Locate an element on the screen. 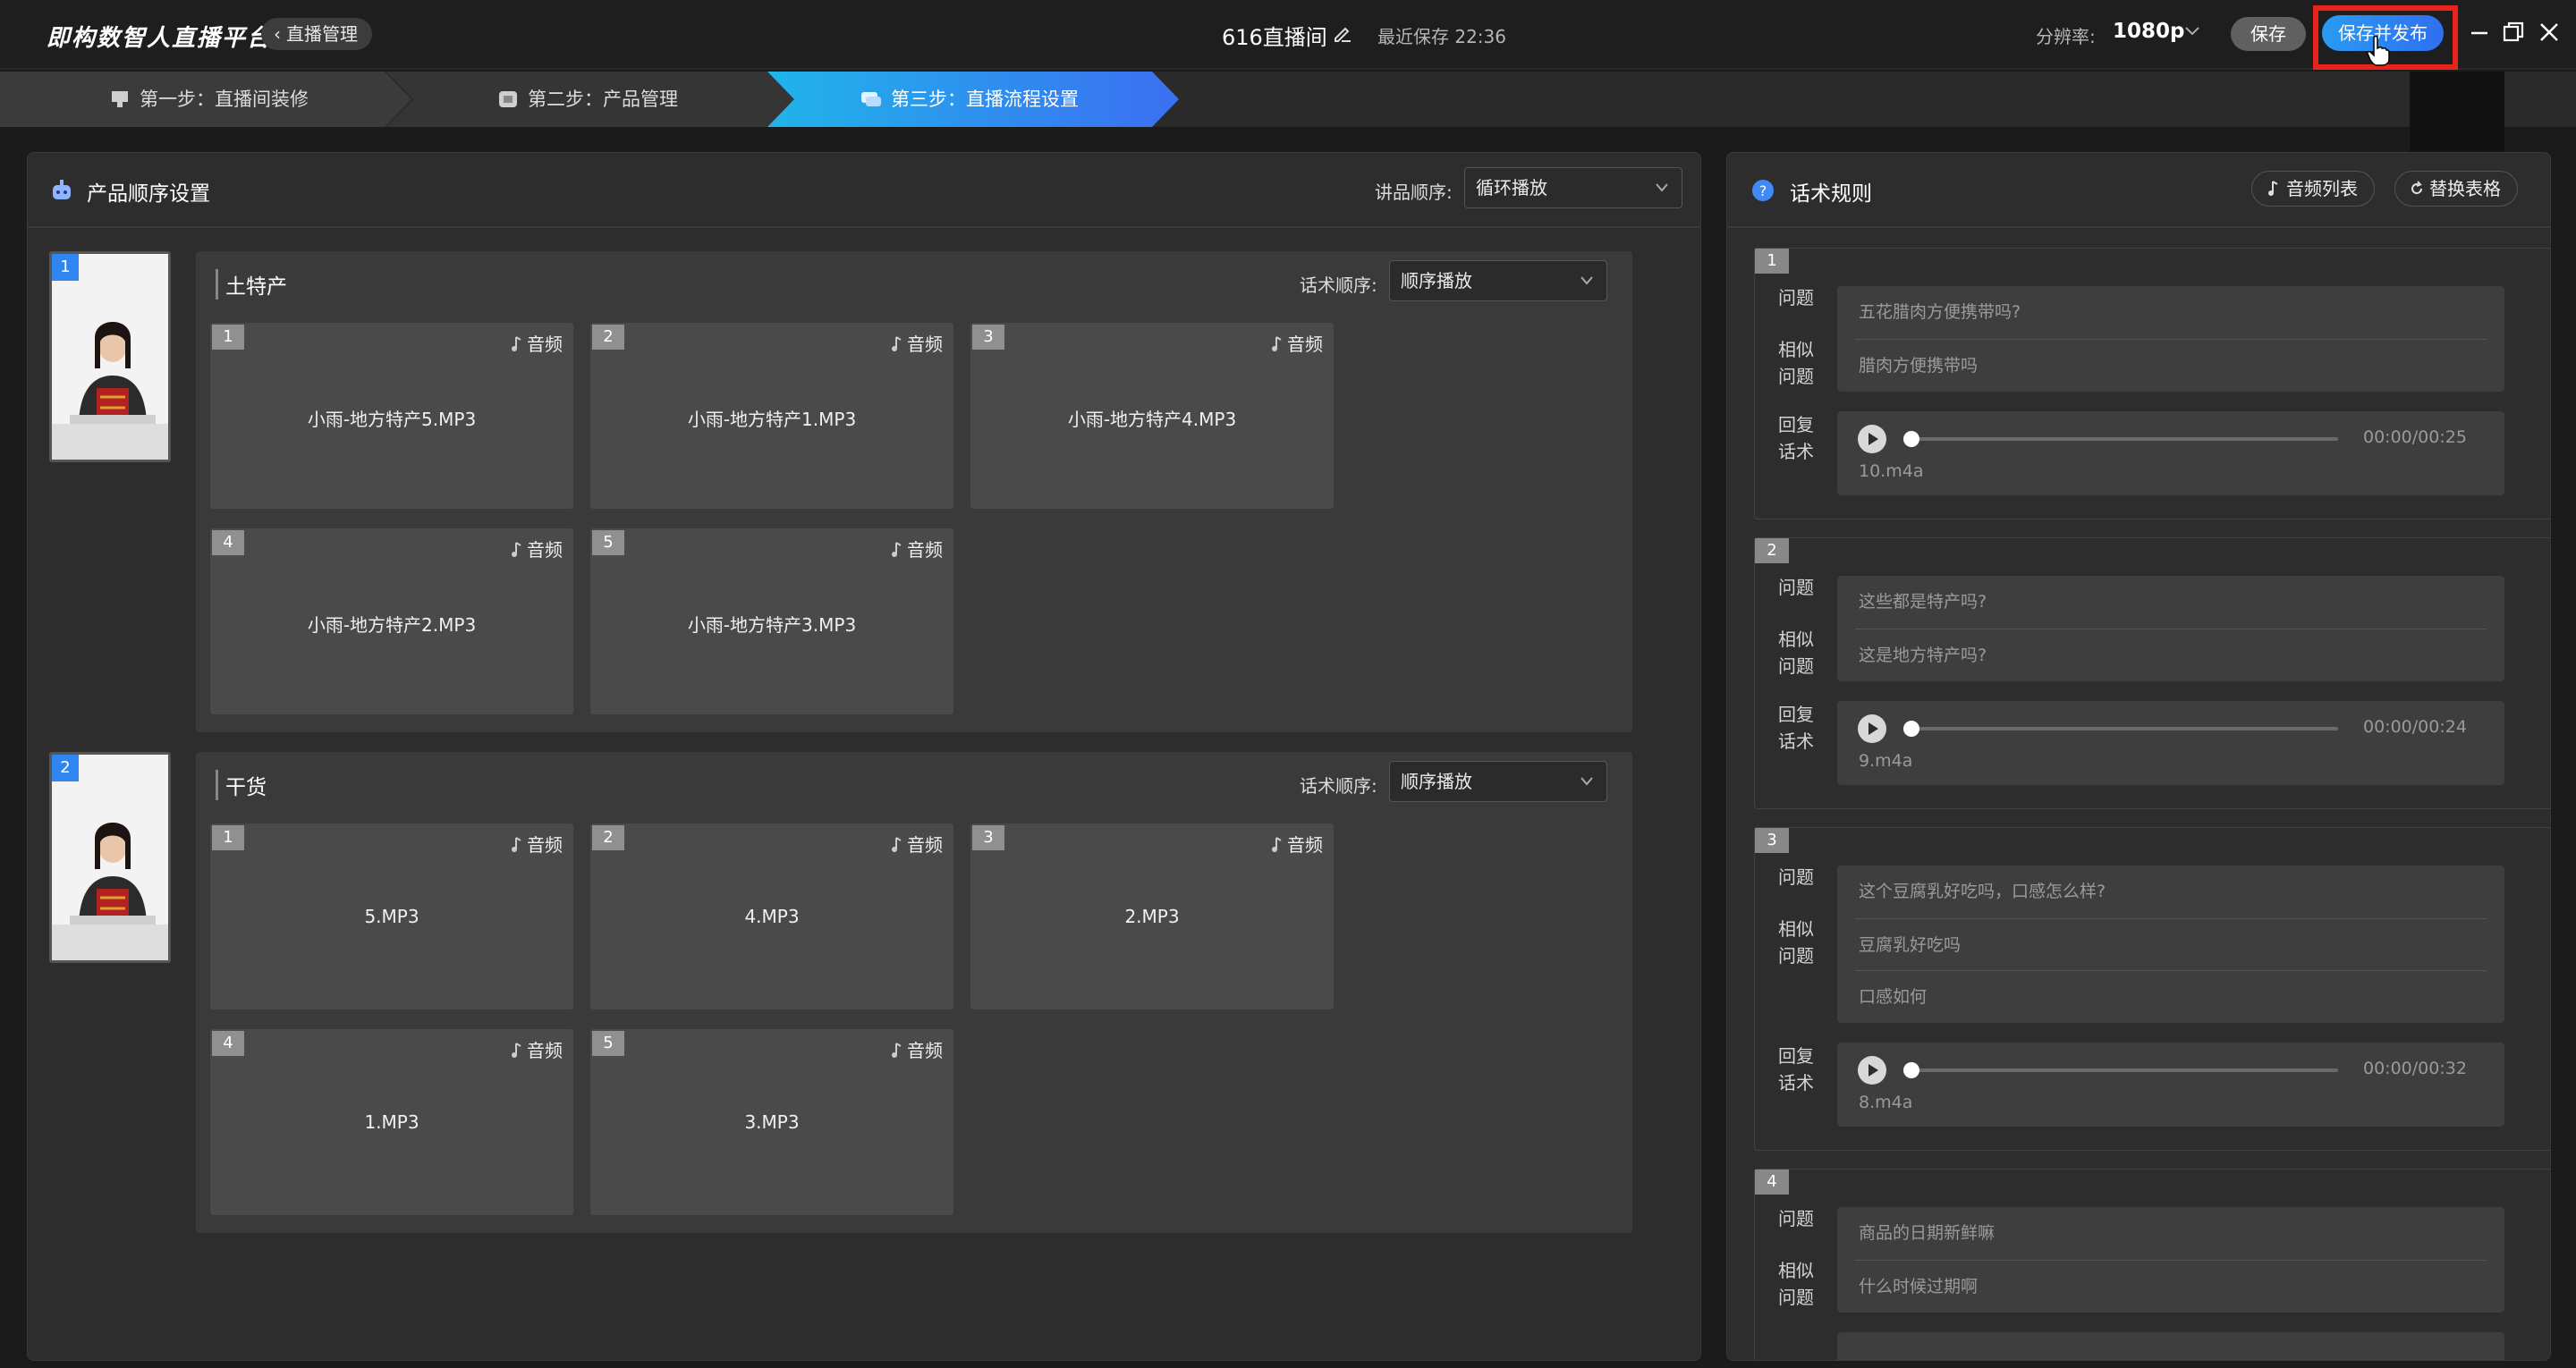 This screenshot has width=2576, height=1368. card-number: 4 is located at coordinates (228, 542).